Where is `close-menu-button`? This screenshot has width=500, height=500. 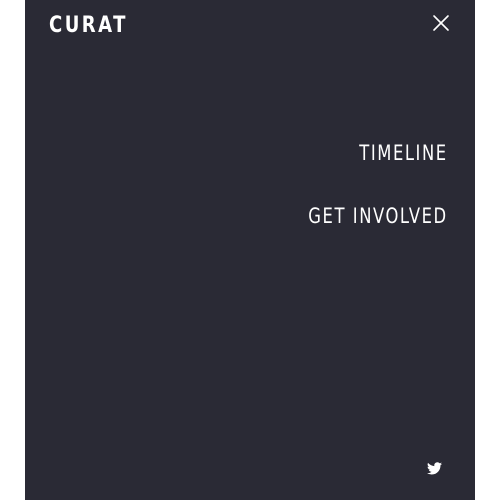 close-menu-button is located at coordinates (441, 23).